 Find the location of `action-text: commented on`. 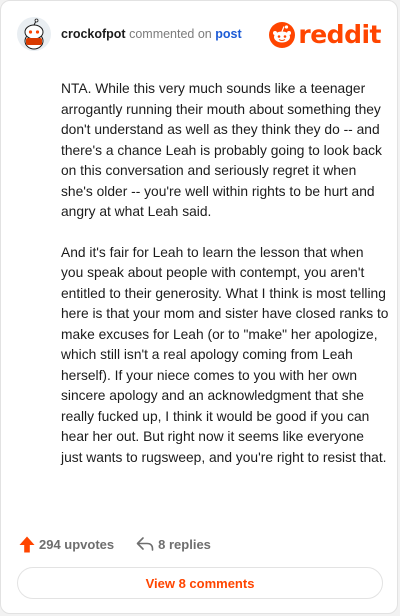

action-text: commented on is located at coordinates (170, 34).